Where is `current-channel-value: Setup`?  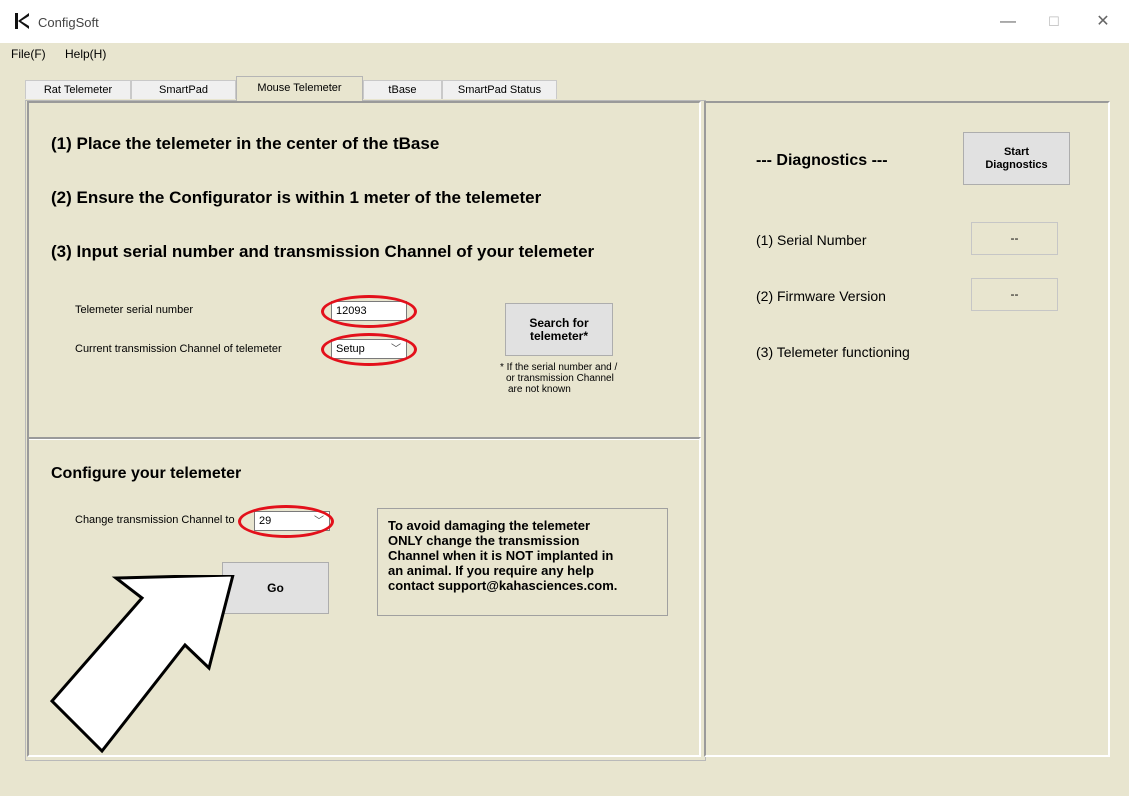 current-channel-value: Setup is located at coordinates (350, 349).